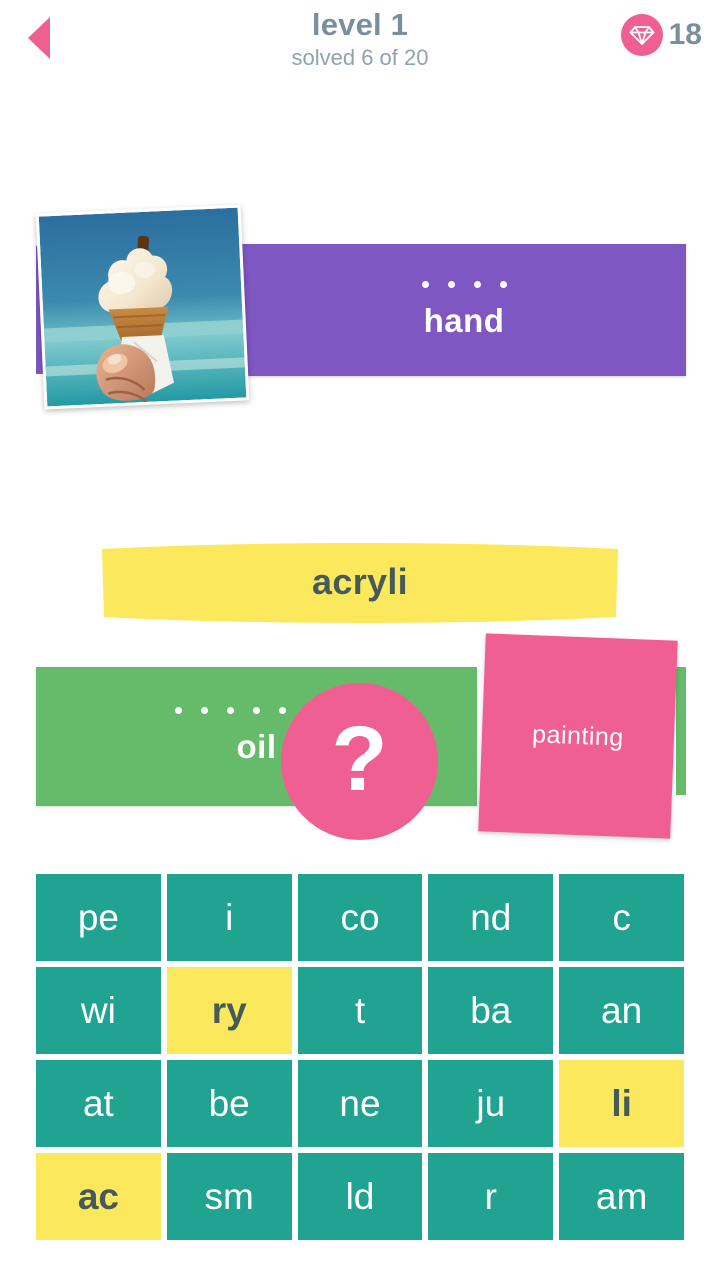 This screenshot has height=1280, width=720. I want to click on syllable-tile: sm, so click(229, 1196).